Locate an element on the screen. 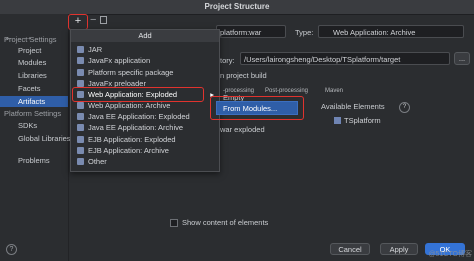 This screenshot has height=261, width=474. module-tree-label: TSplatform is located at coordinates (362, 120).